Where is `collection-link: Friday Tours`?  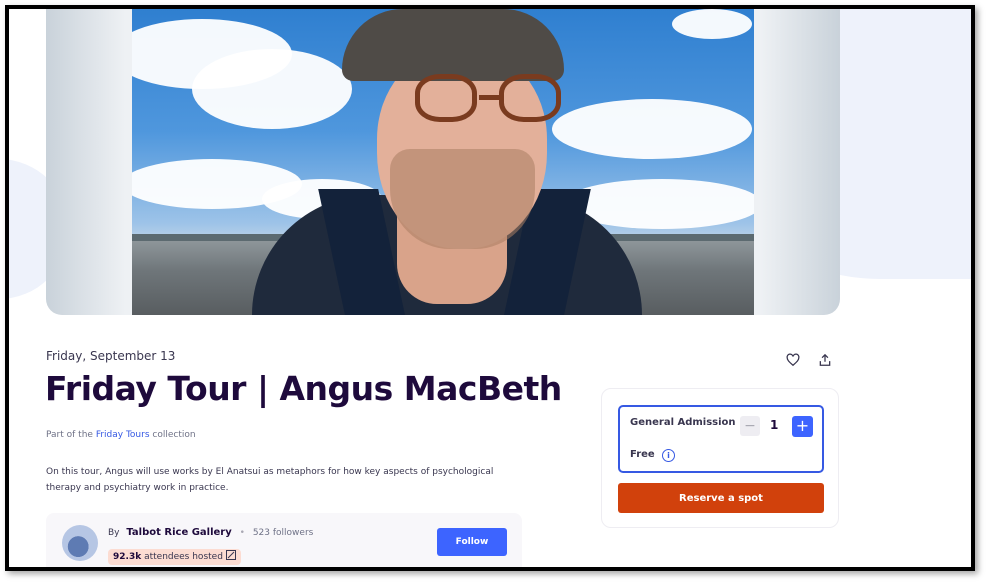 collection-link: Friday Tours is located at coordinates (123, 435).